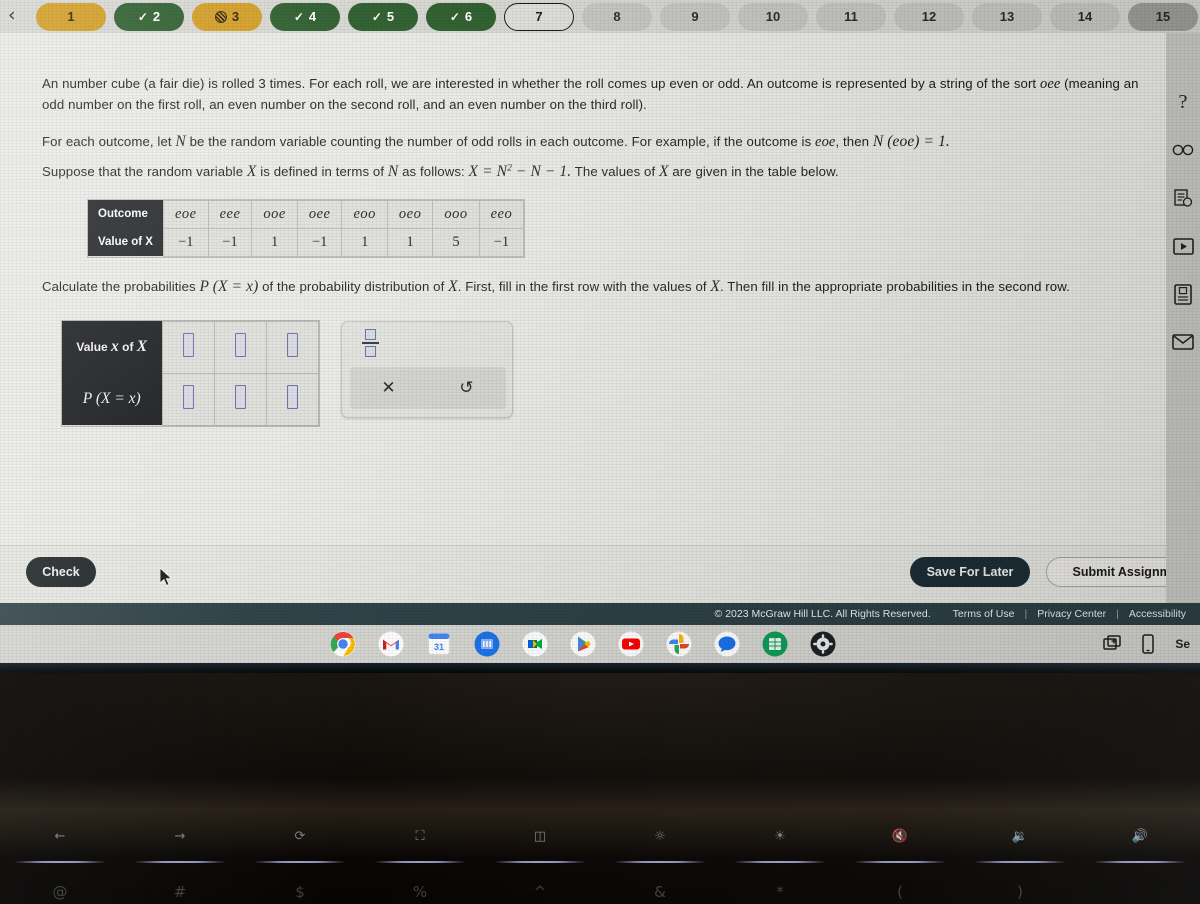 This screenshot has width=1200, height=904. Describe the element at coordinates (780, 889) in the screenshot. I see `key-8: *` at that location.